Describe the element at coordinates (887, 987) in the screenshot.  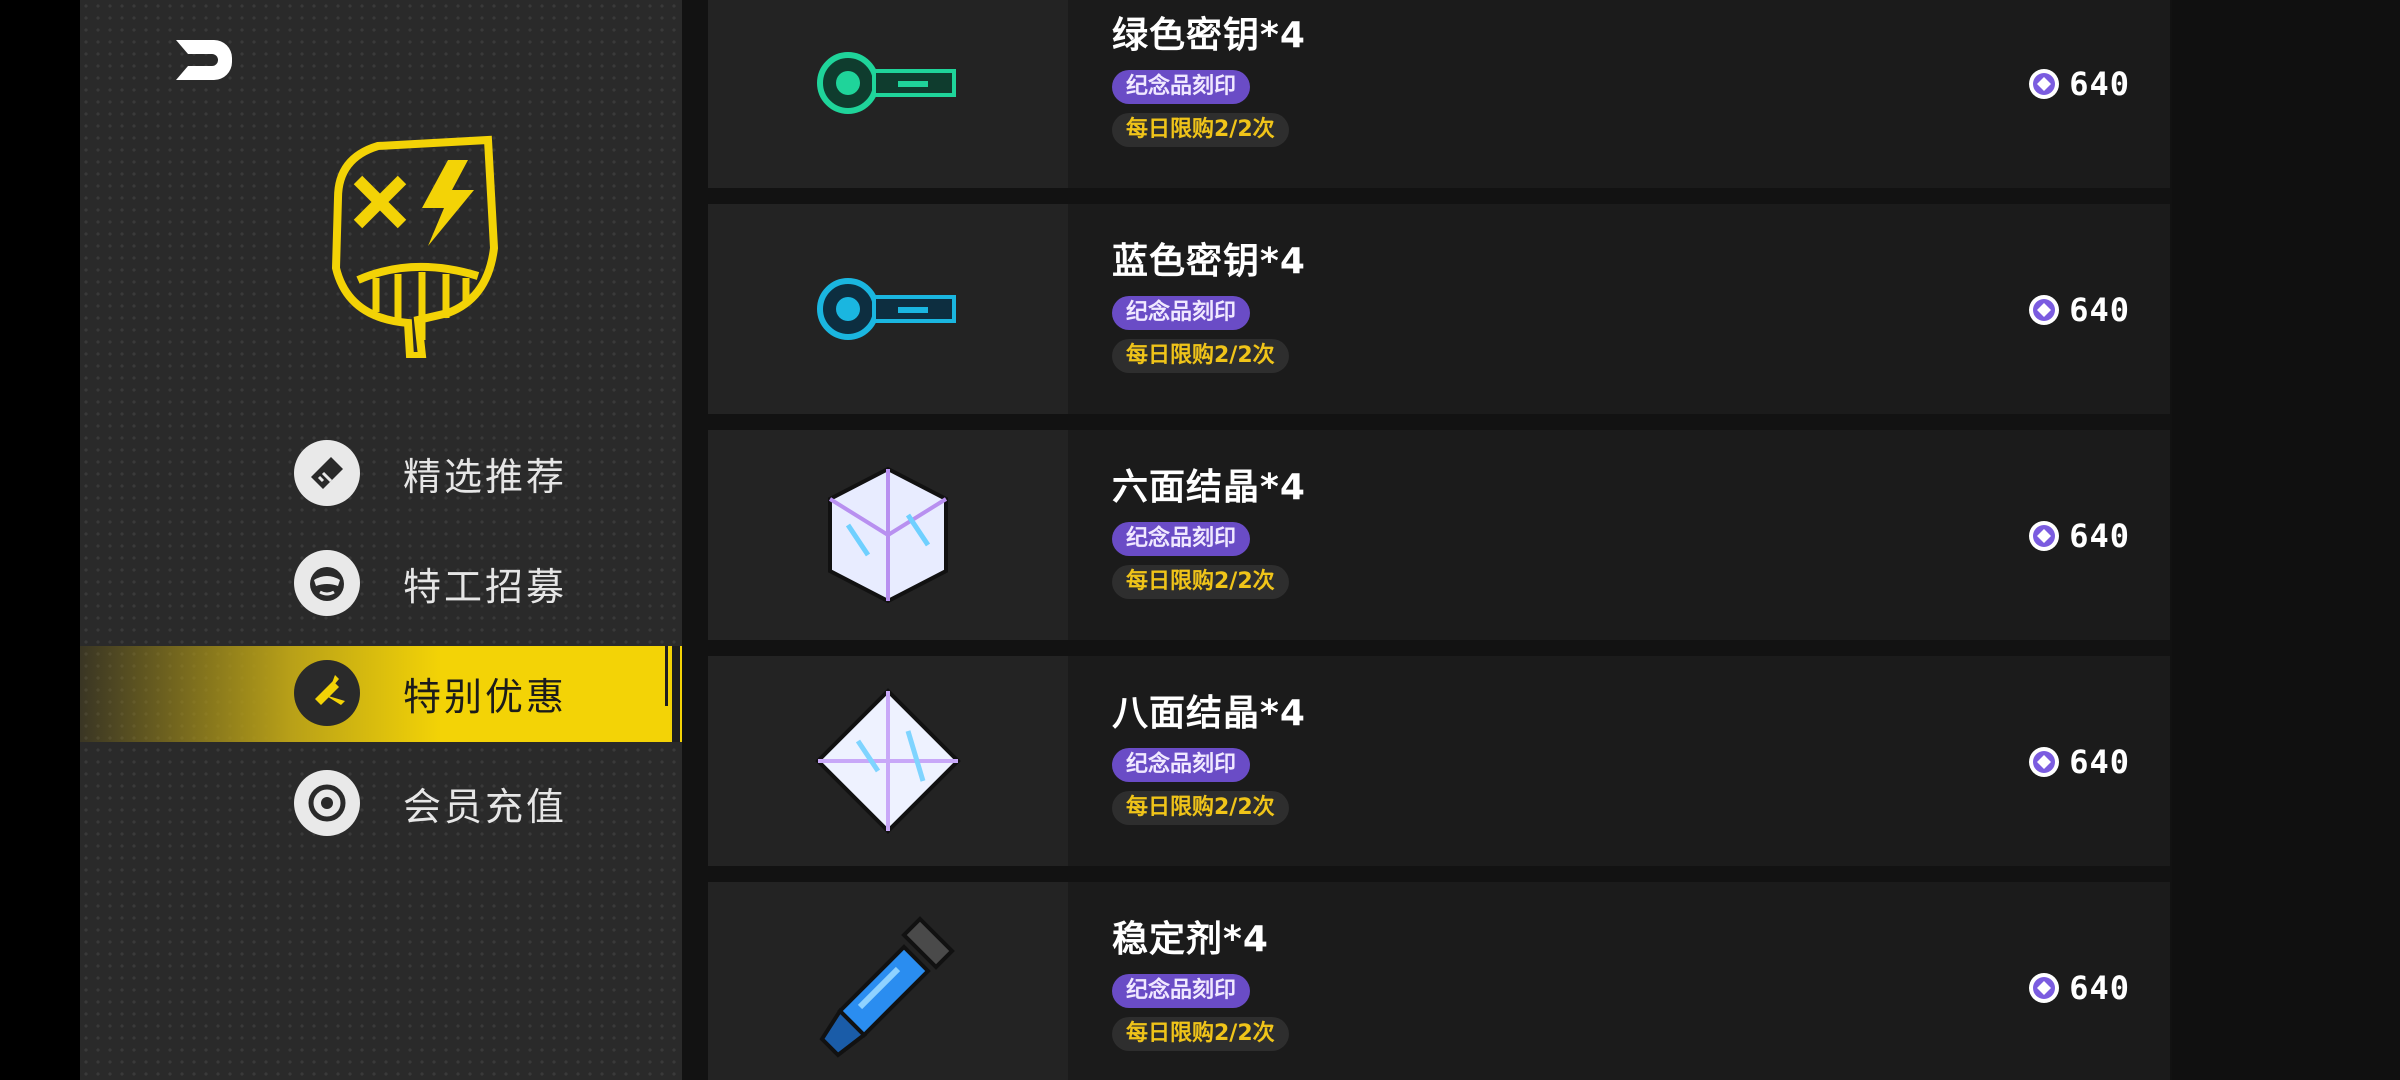
I see `stabilizer-icon` at that location.